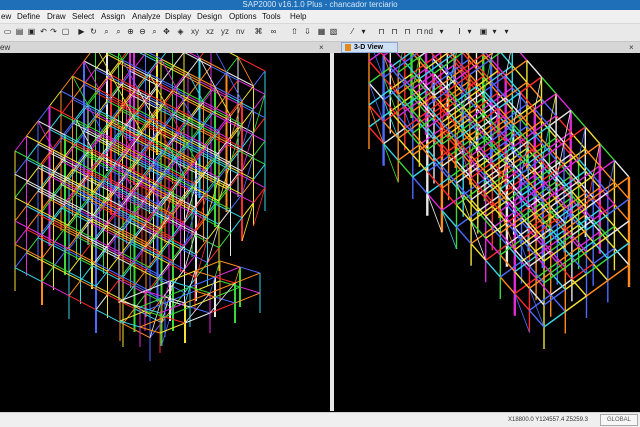 The width and height of the screenshot is (640, 427). What do you see at coordinates (307, 32) in the screenshot?
I see `down-arrow-icon: ⇩` at bounding box center [307, 32].